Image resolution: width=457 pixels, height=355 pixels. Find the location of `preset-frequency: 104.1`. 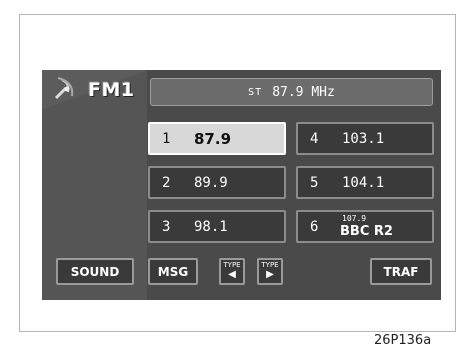

preset-frequency: 104.1 is located at coordinates (363, 183).